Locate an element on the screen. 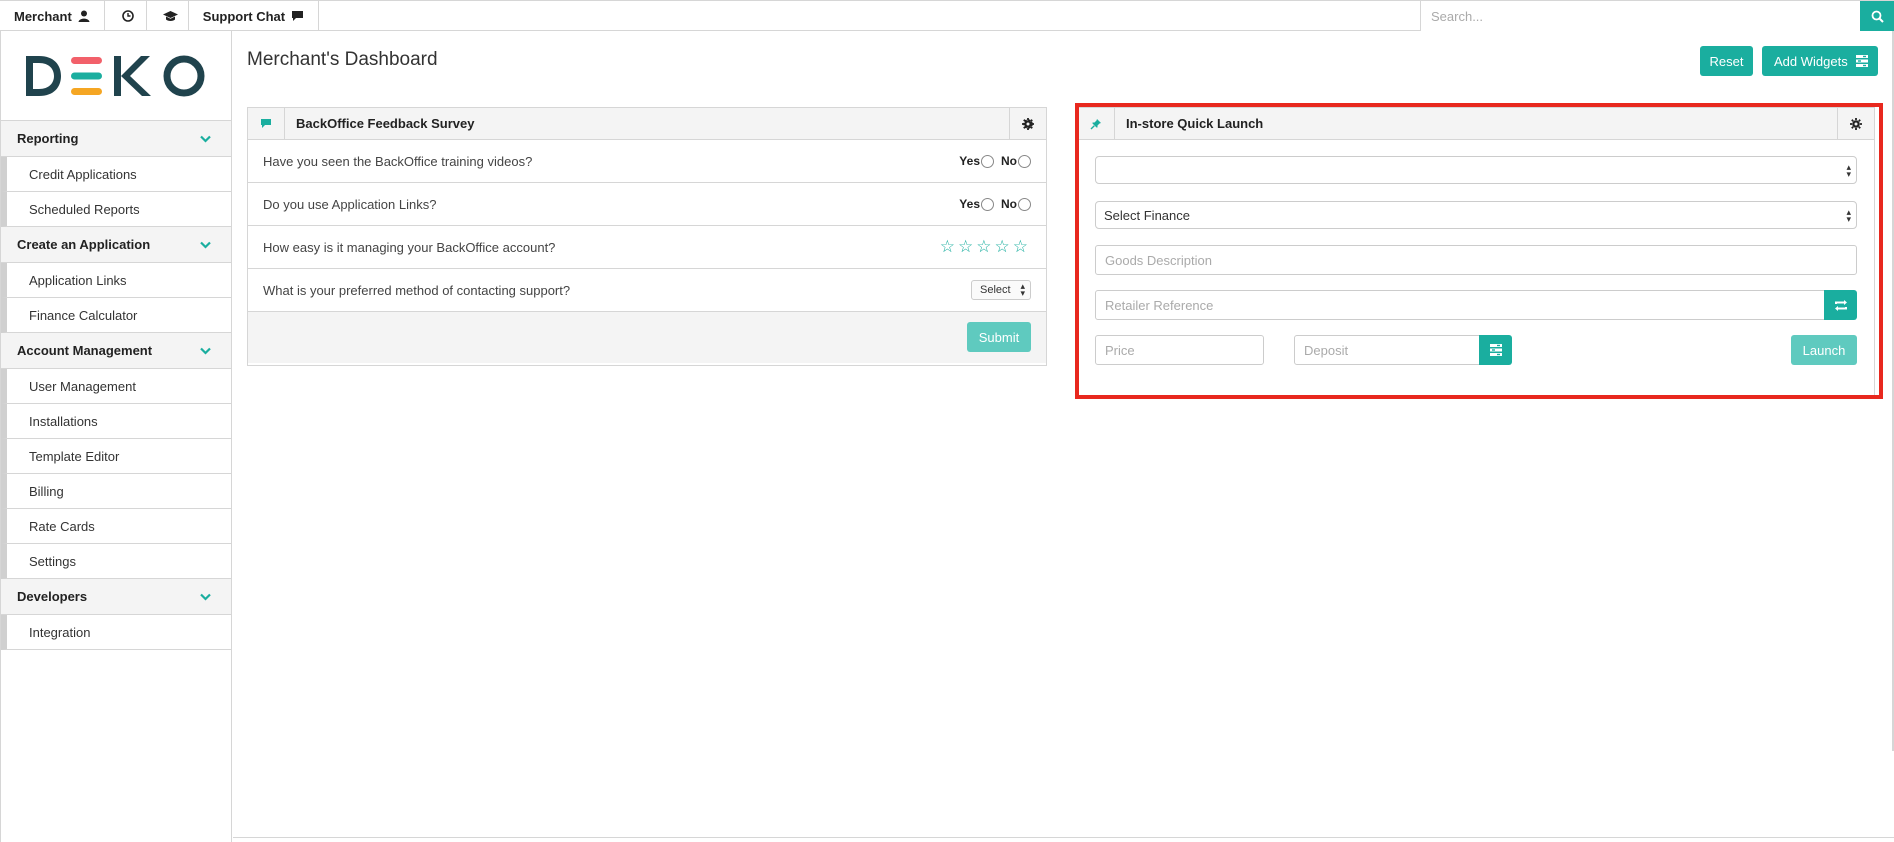  generate-reference-button is located at coordinates (1840, 305).